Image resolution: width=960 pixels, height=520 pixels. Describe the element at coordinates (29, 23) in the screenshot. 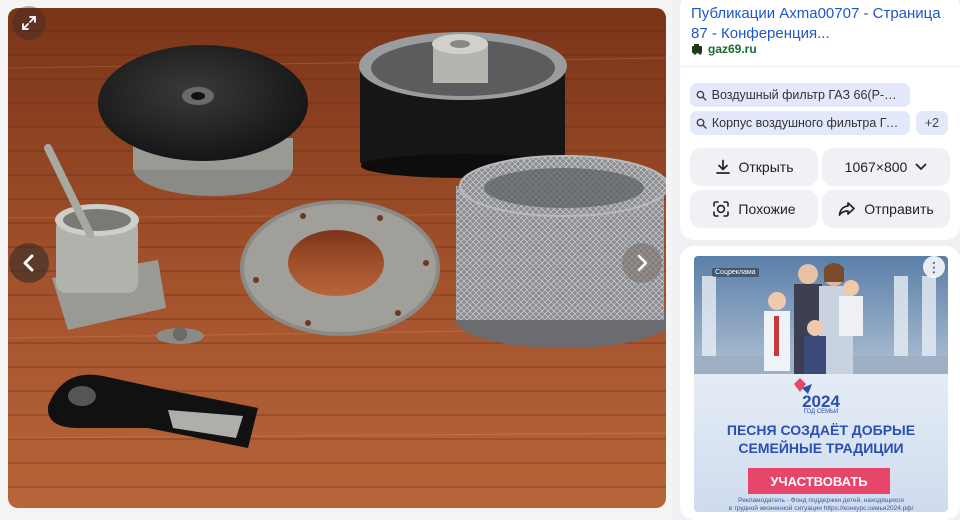

I see `expand-icon` at that location.